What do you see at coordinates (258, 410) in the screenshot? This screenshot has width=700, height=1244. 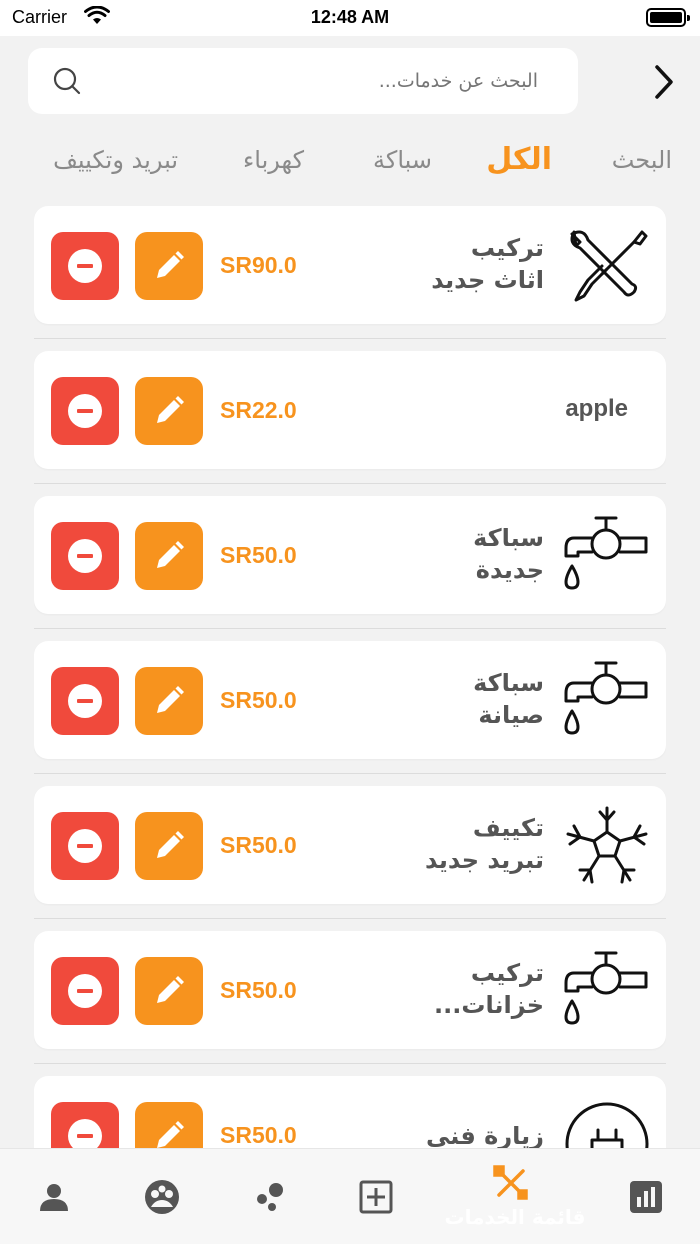 I see `service-price: SR22.0` at bounding box center [258, 410].